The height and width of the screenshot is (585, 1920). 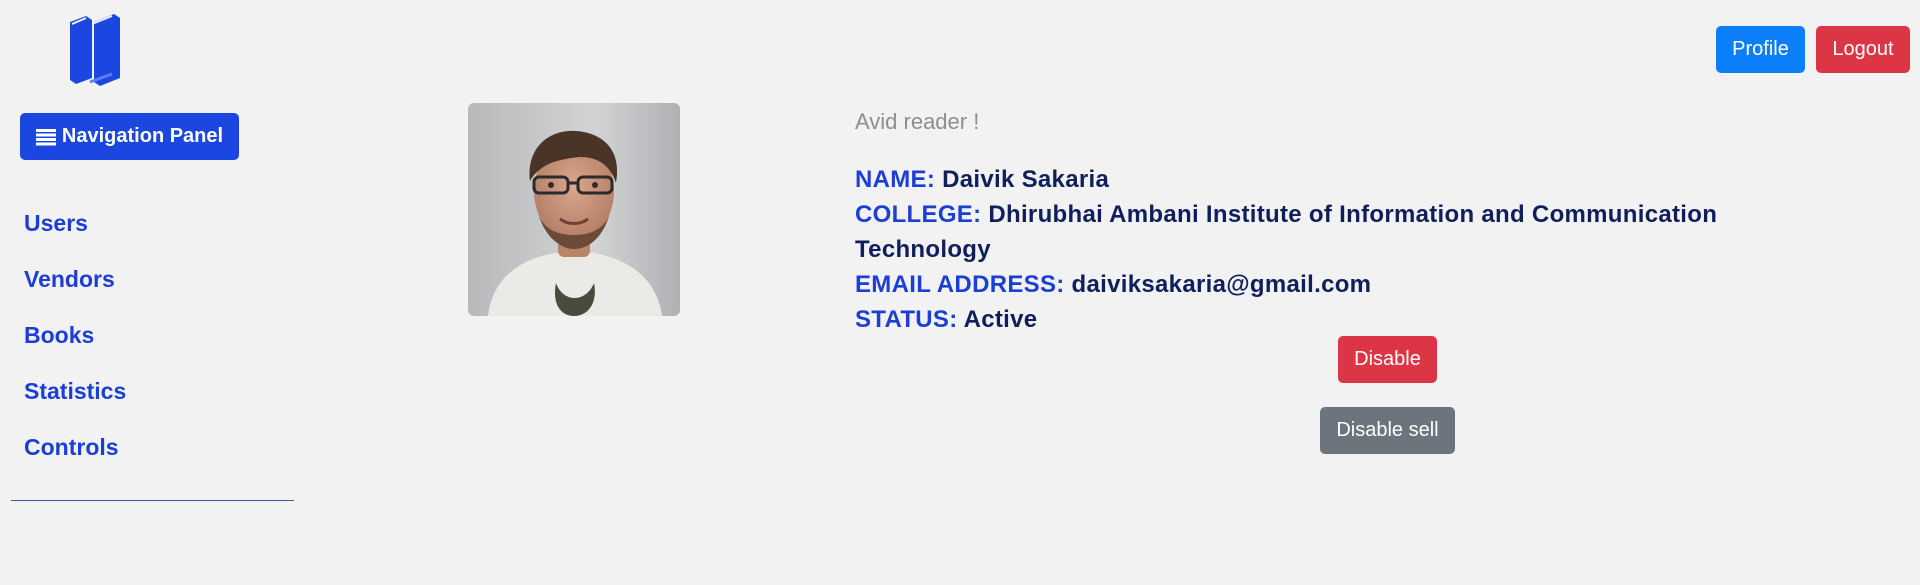 What do you see at coordinates (918, 214) in the screenshot?
I see `college-key: COLLEGE:` at bounding box center [918, 214].